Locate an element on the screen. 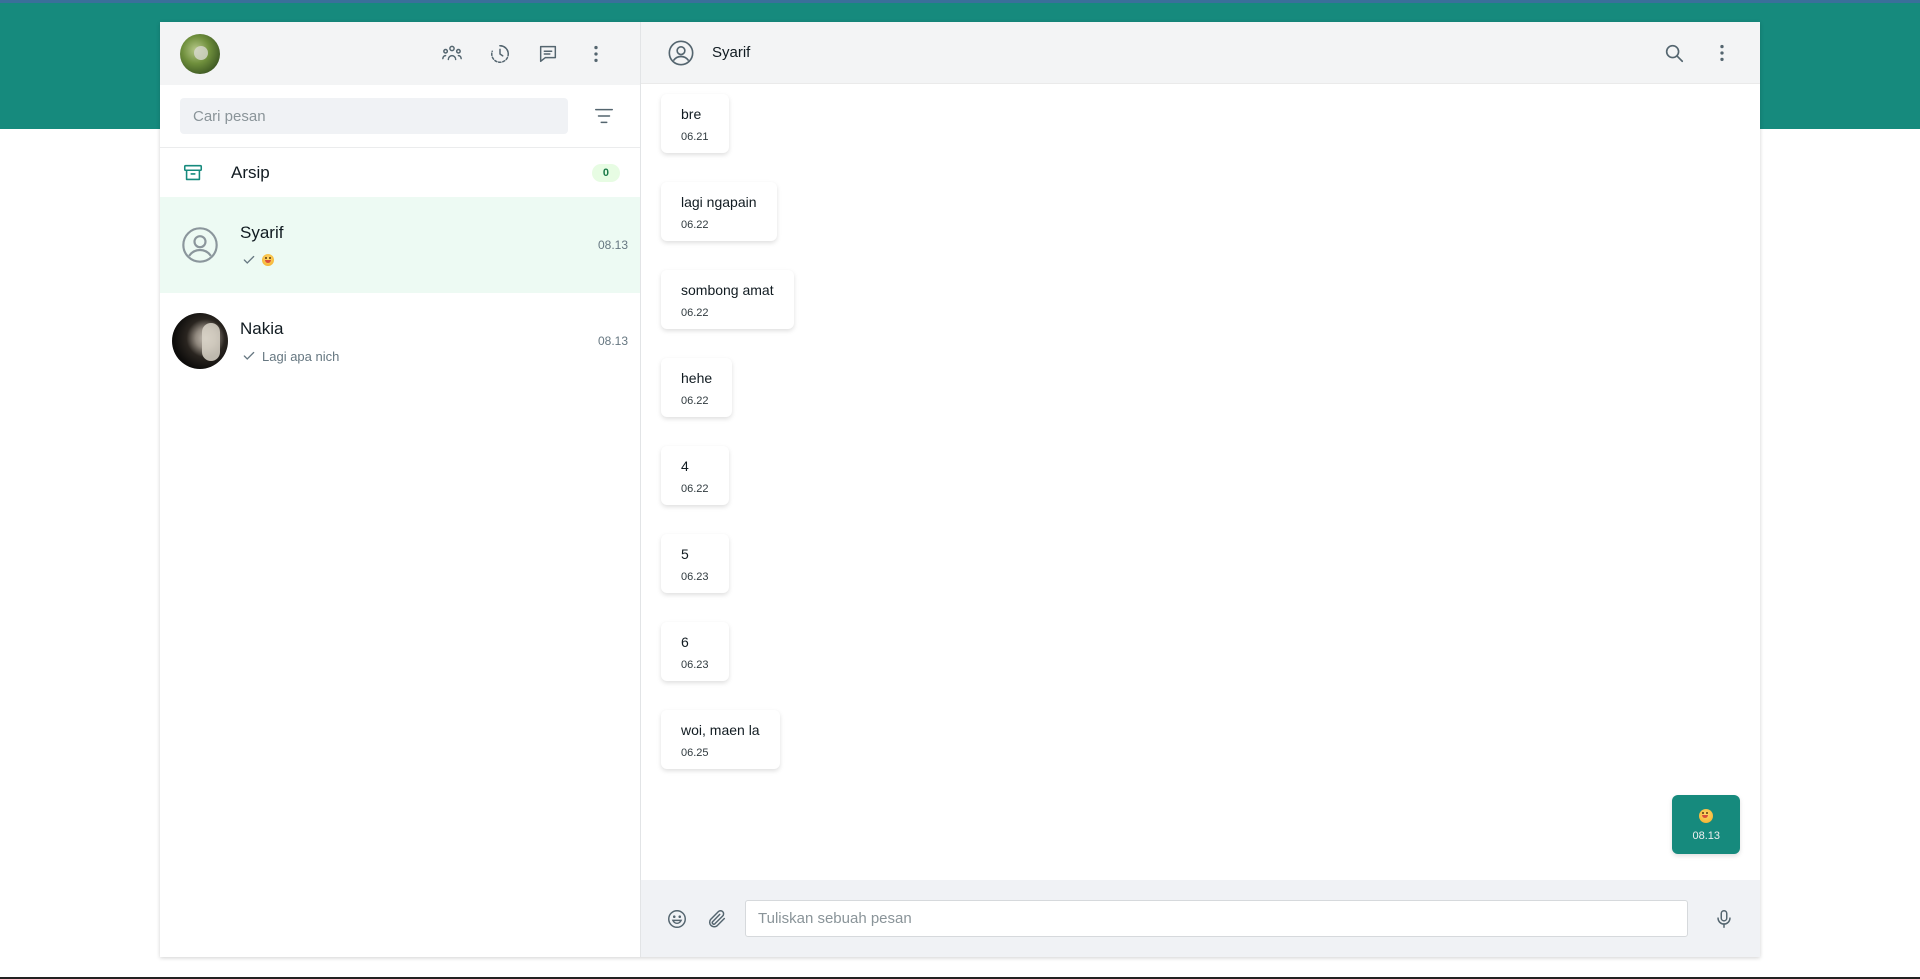 The height and width of the screenshot is (979, 1920). incoming-message: bre 06.21 is located at coordinates (695, 123).